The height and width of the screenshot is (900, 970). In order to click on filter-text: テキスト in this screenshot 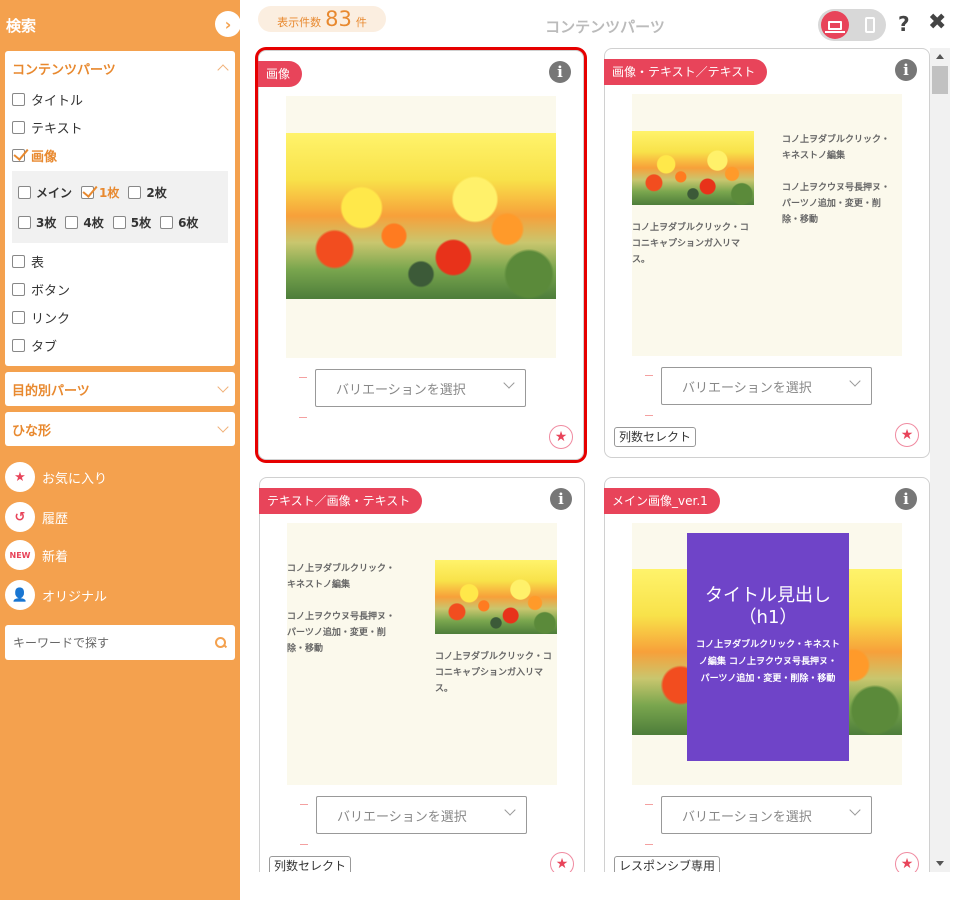, I will do `click(120, 127)`.